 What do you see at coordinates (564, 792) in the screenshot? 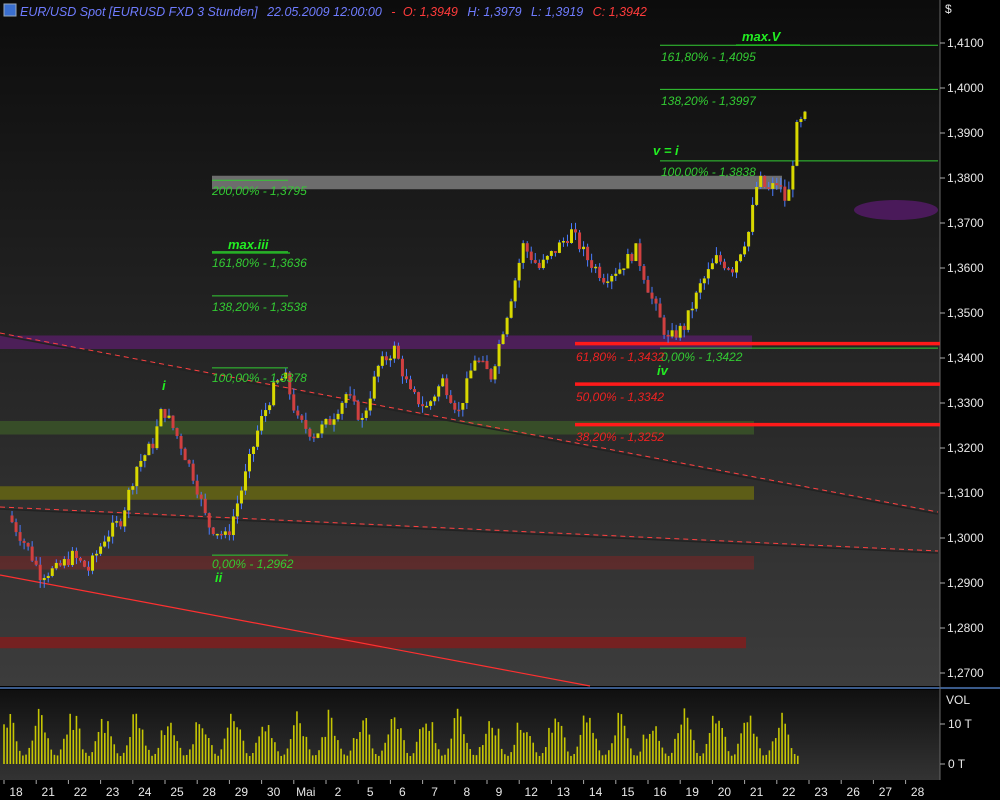
I see `x-tick-label-17: 13` at bounding box center [564, 792].